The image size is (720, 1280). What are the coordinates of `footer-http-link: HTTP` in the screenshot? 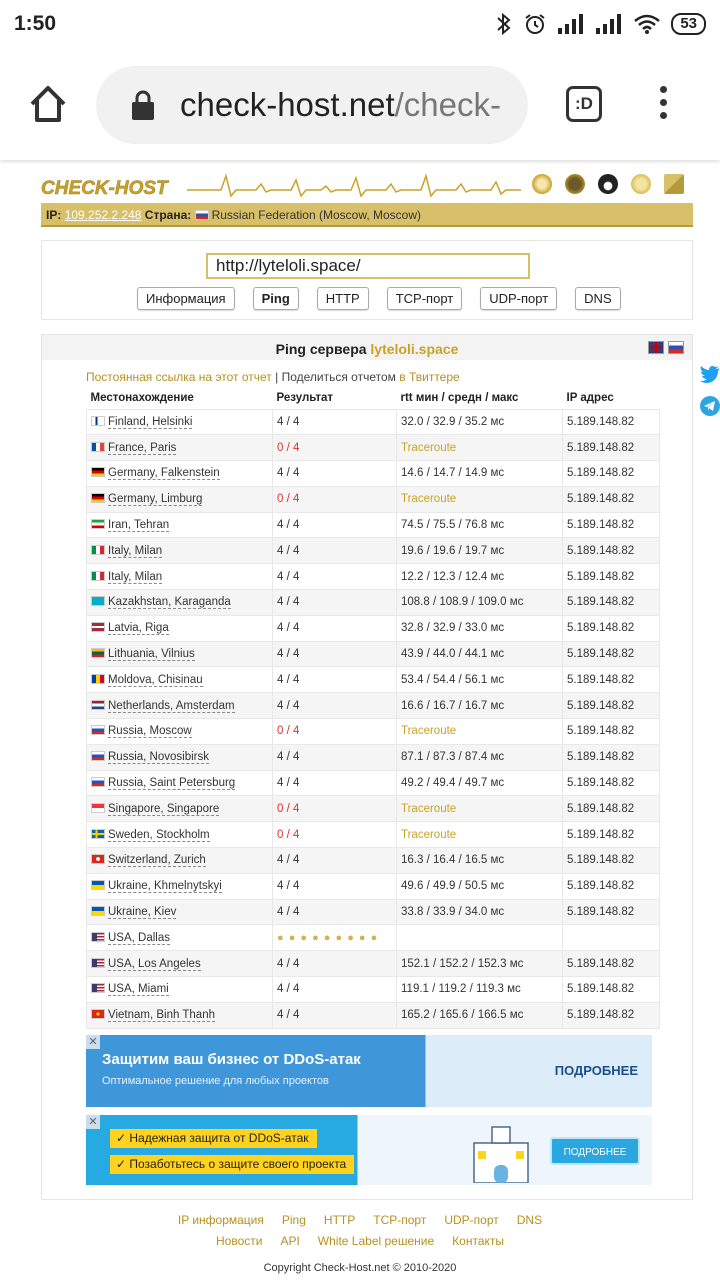 It's located at (339, 1223).